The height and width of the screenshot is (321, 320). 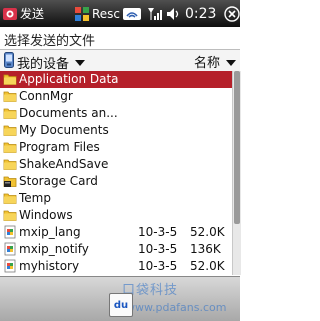 I want to click on keyboard-icon: du, so click(x=121, y=305).